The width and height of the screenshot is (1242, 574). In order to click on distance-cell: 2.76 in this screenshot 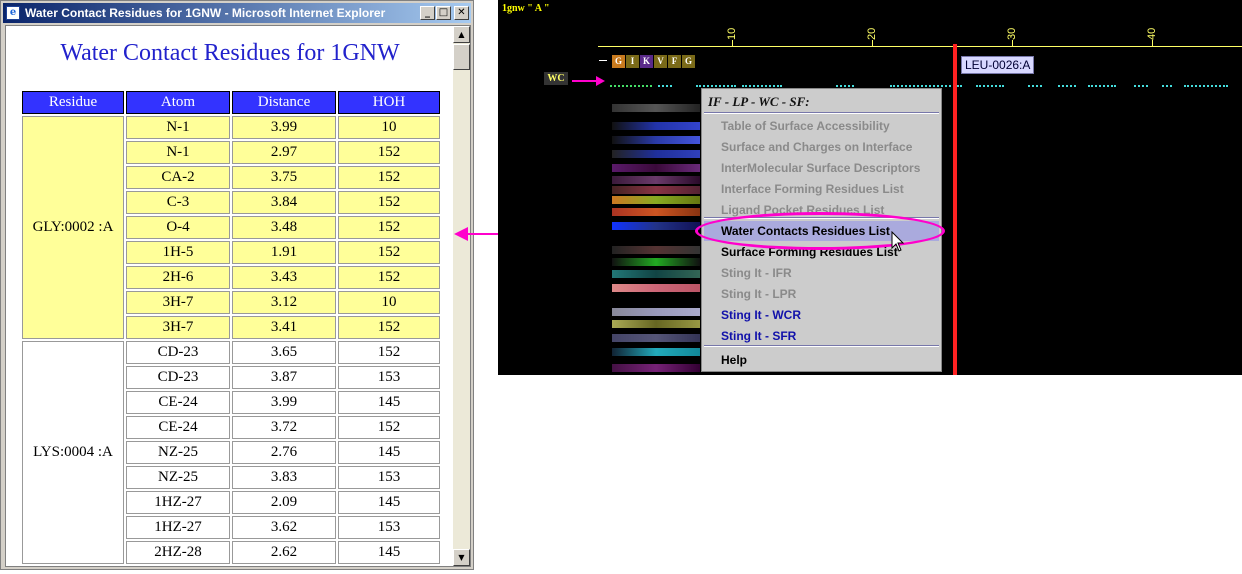, I will do `click(284, 452)`.